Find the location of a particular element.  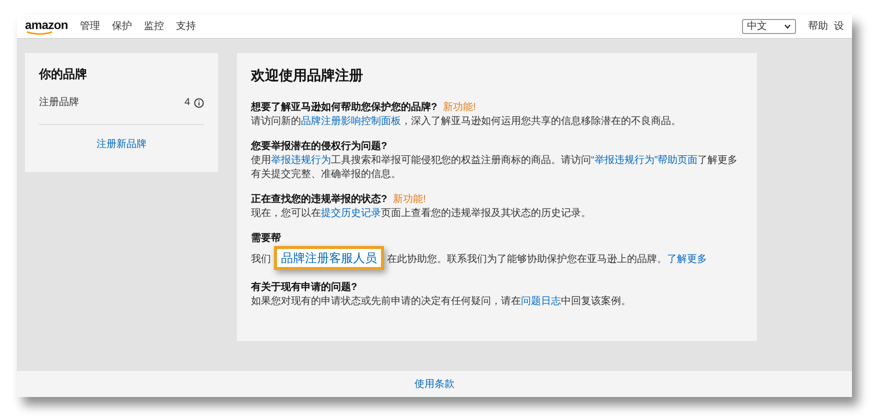

link: “举报违规行为”帮助页面 is located at coordinates (644, 160).